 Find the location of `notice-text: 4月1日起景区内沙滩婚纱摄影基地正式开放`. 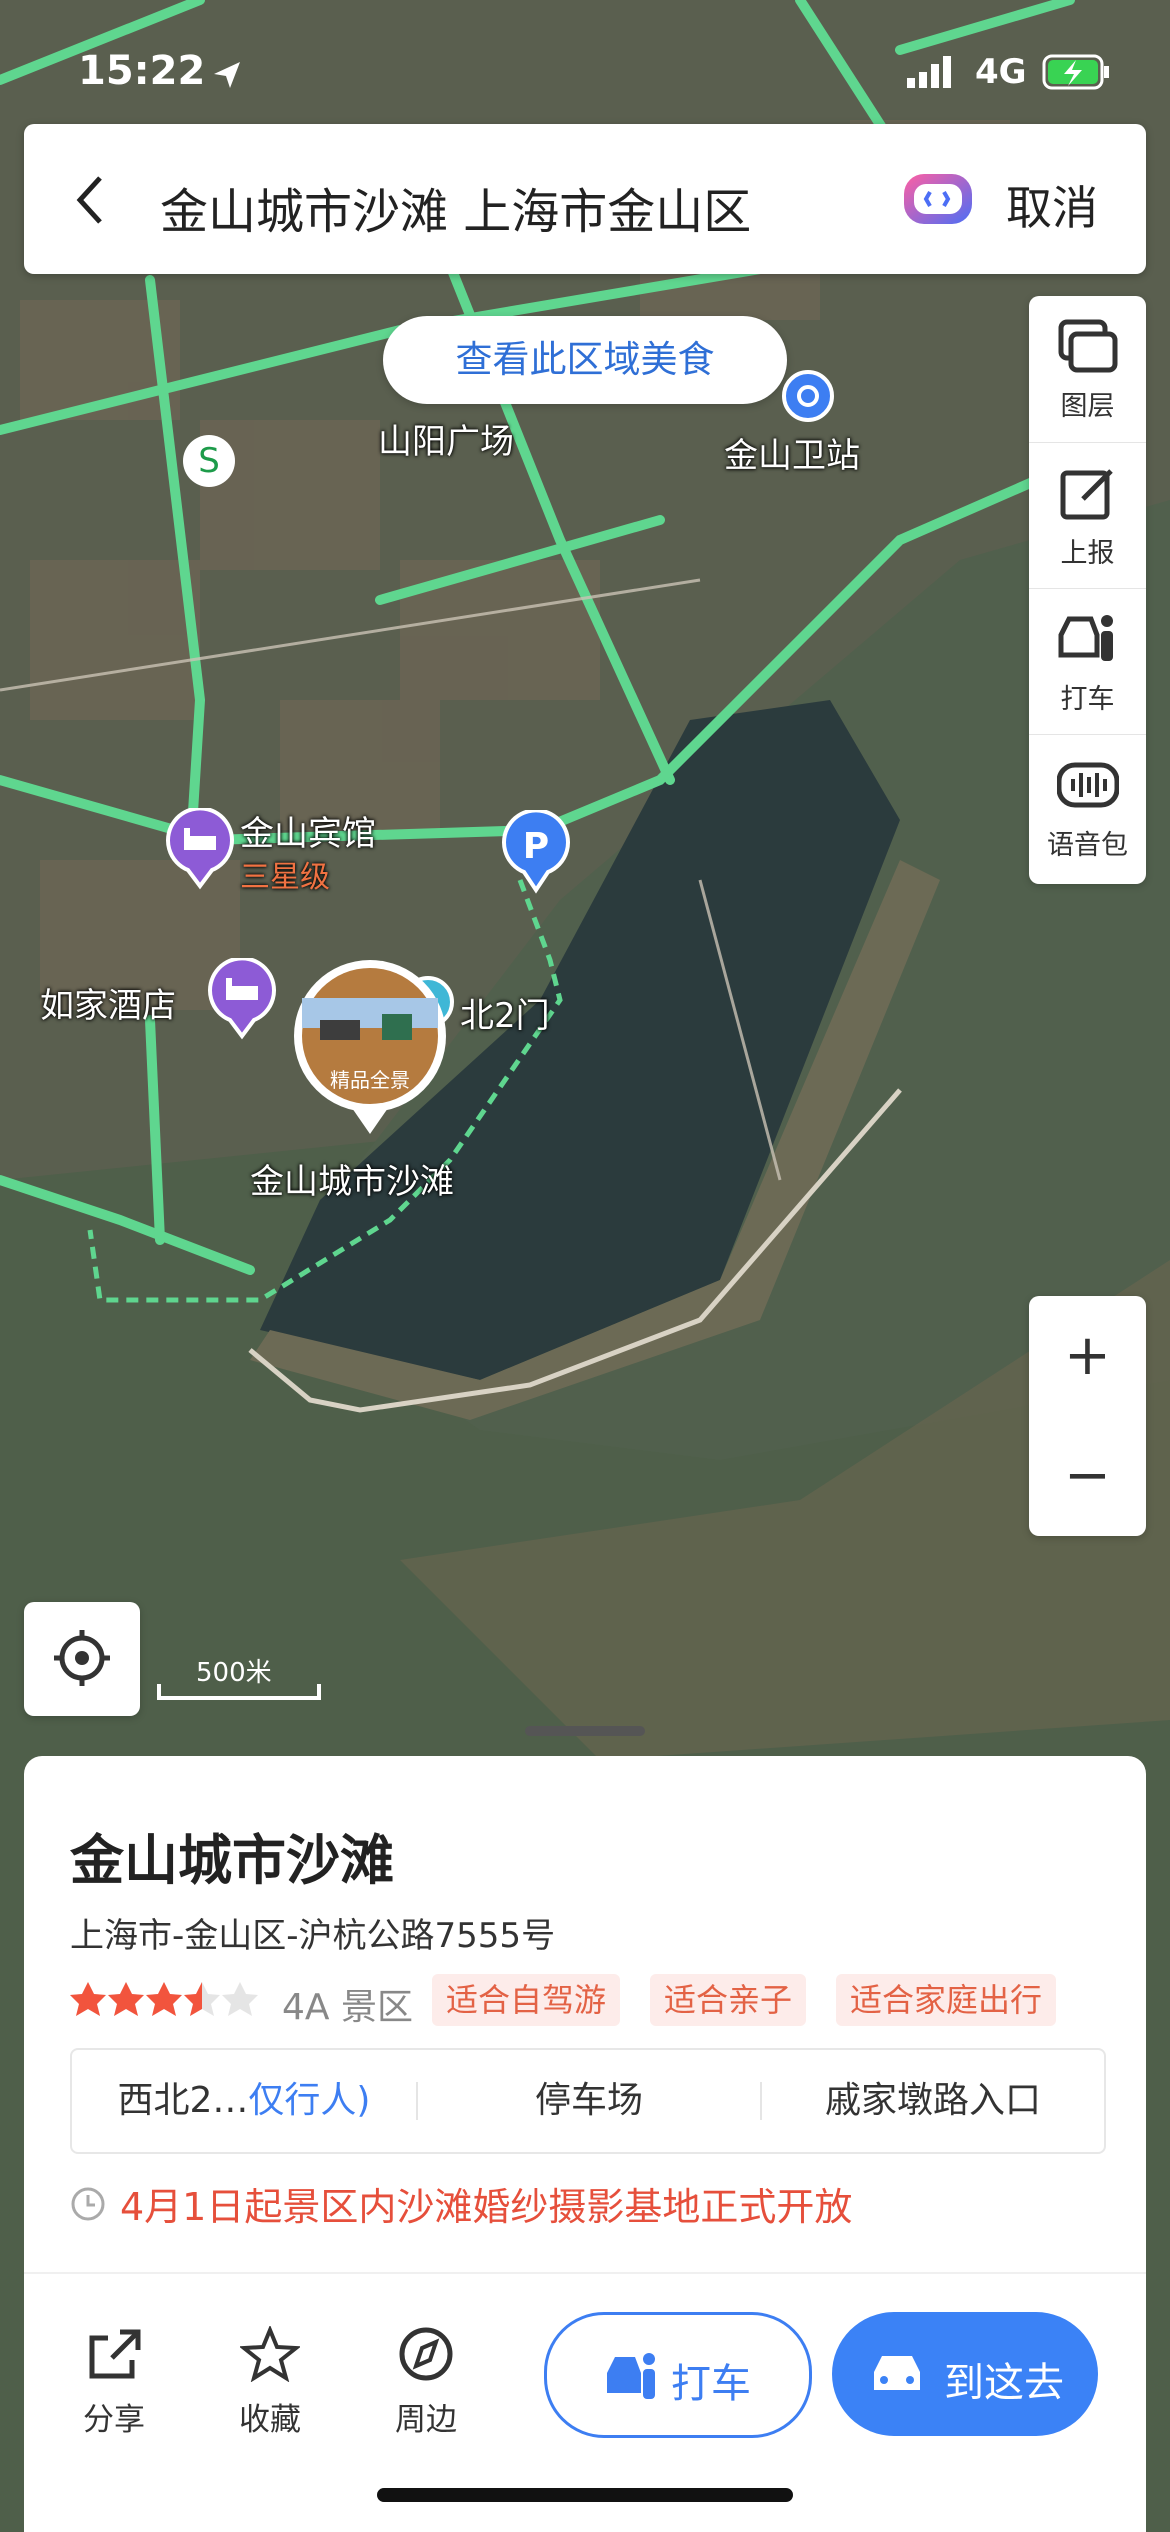

notice-text: 4月1日起景区内沙滩婚纱摄影基地正式开放 is located at coordinates (486, 2203).